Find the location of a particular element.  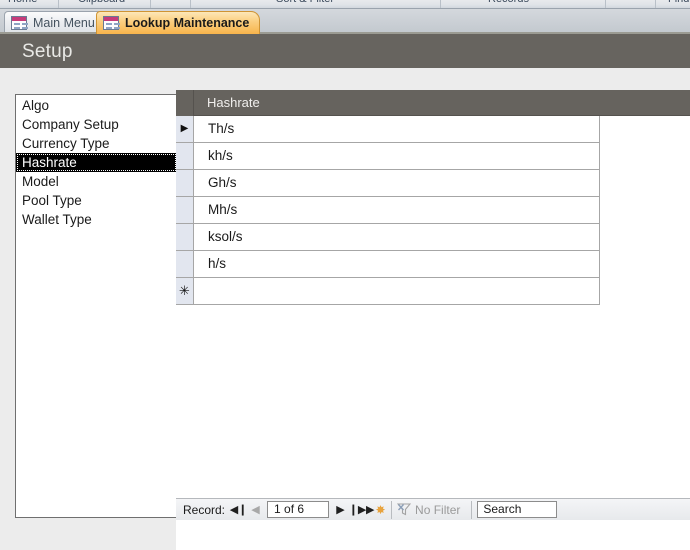

first-record-button: ◀❙ is located at coordinates (239, 510).